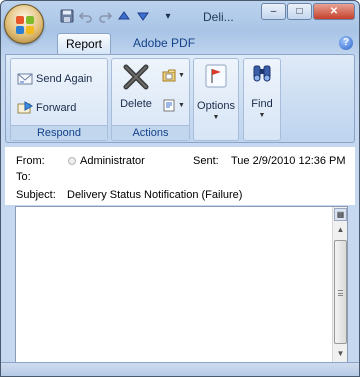  I want to click on down-arrow-icon, so click(143, 17).